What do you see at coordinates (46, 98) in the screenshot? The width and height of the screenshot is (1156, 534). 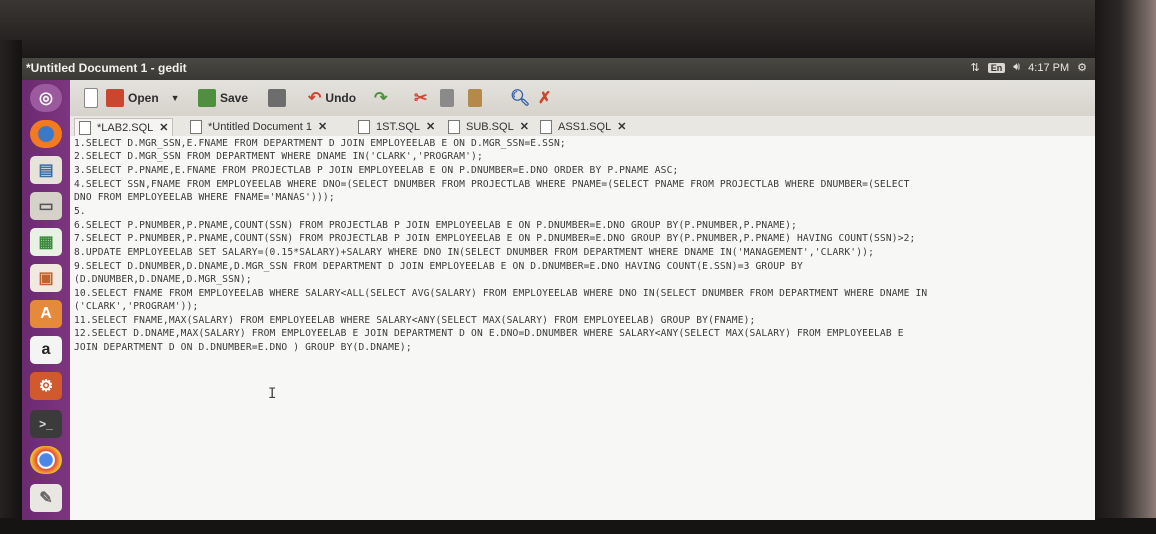 I see `ubuntu-dash-icon: ◎` at bounding box center [46, 98].